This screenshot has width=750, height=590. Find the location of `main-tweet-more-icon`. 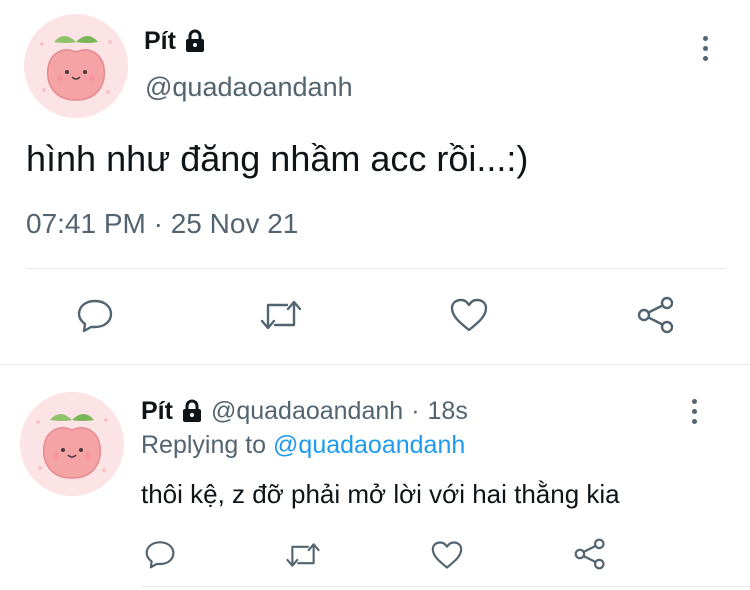

main-tweet-more-icon is located at coordinates (705, 48).